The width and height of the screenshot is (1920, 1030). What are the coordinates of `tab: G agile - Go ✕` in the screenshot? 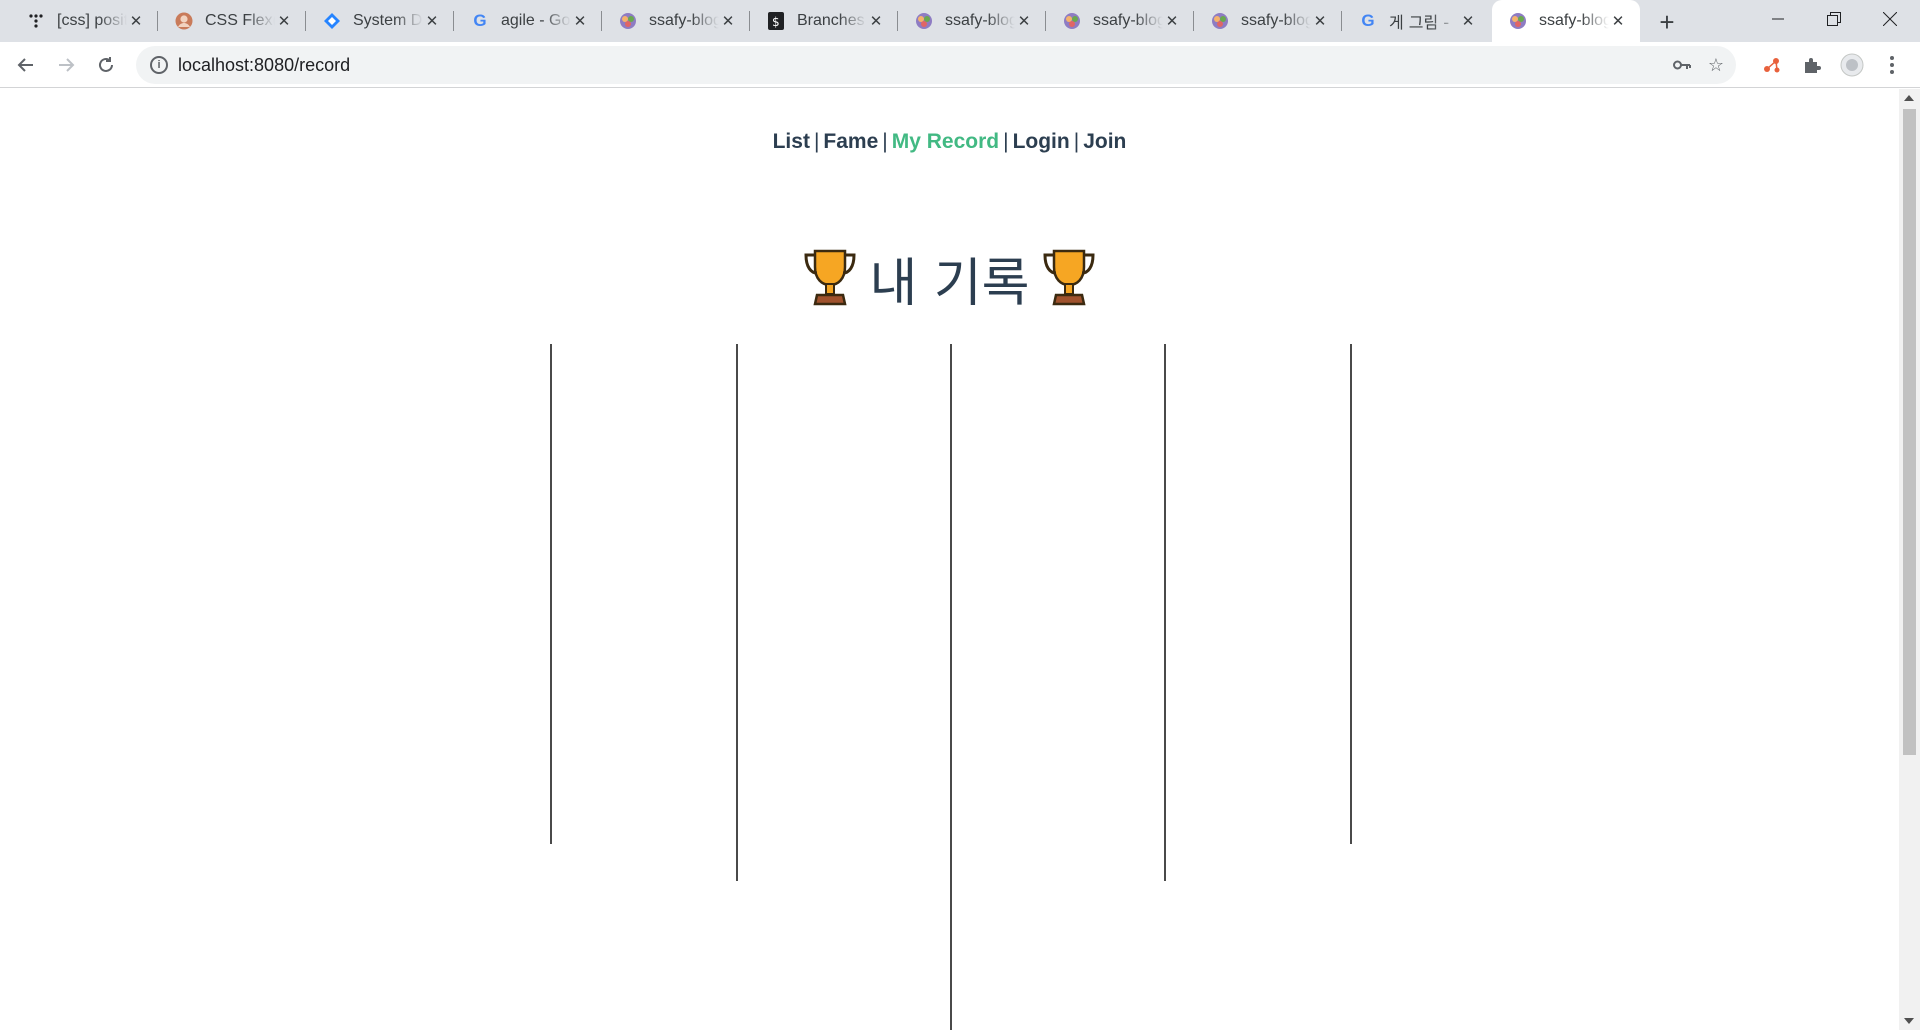 It's located at (528, 21).